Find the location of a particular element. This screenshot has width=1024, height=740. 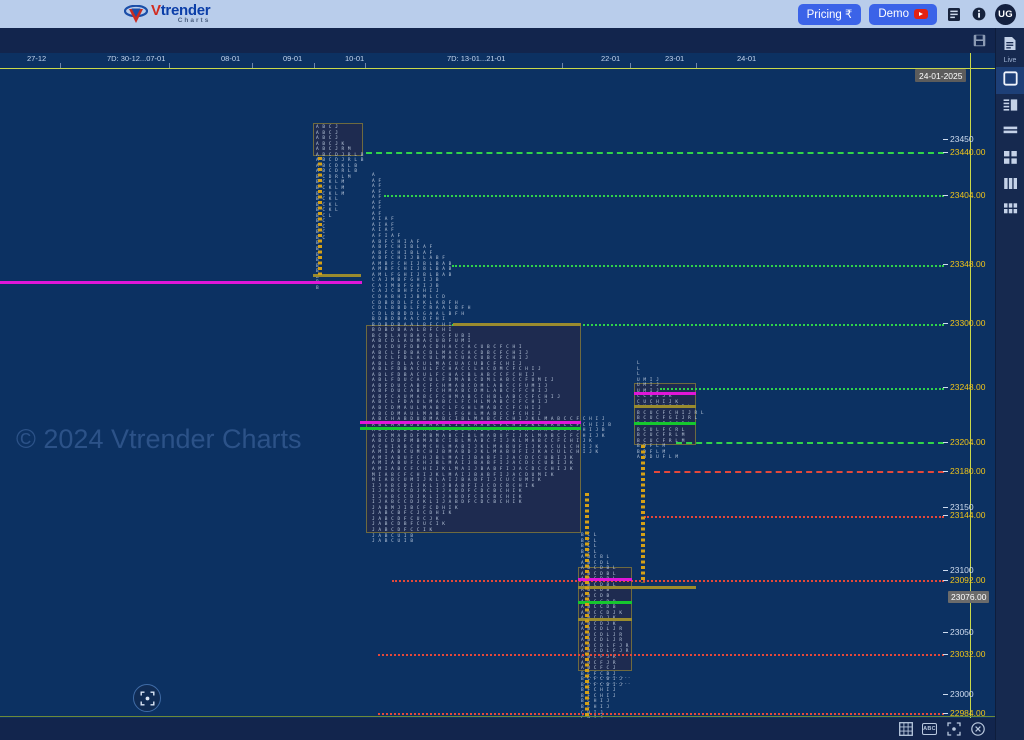

price-axis-label: 23300.00 is located at coordinates (968, 323).